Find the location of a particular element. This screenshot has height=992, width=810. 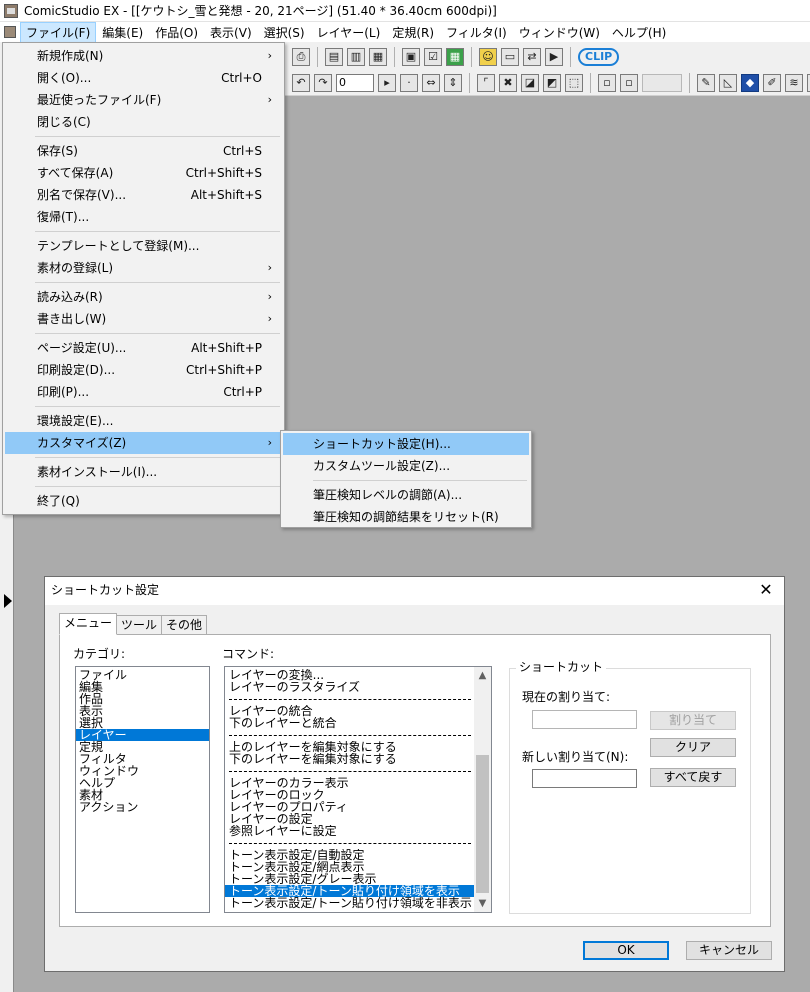

menu-item-shortcut: Alt+Shift+S is located at coordinates (226, 195).